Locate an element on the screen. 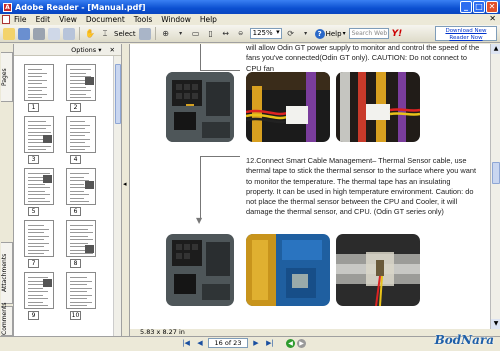 The image size is (500, 351). download-reader-link: Download New Reader Now is located at coordinates (466, 33).